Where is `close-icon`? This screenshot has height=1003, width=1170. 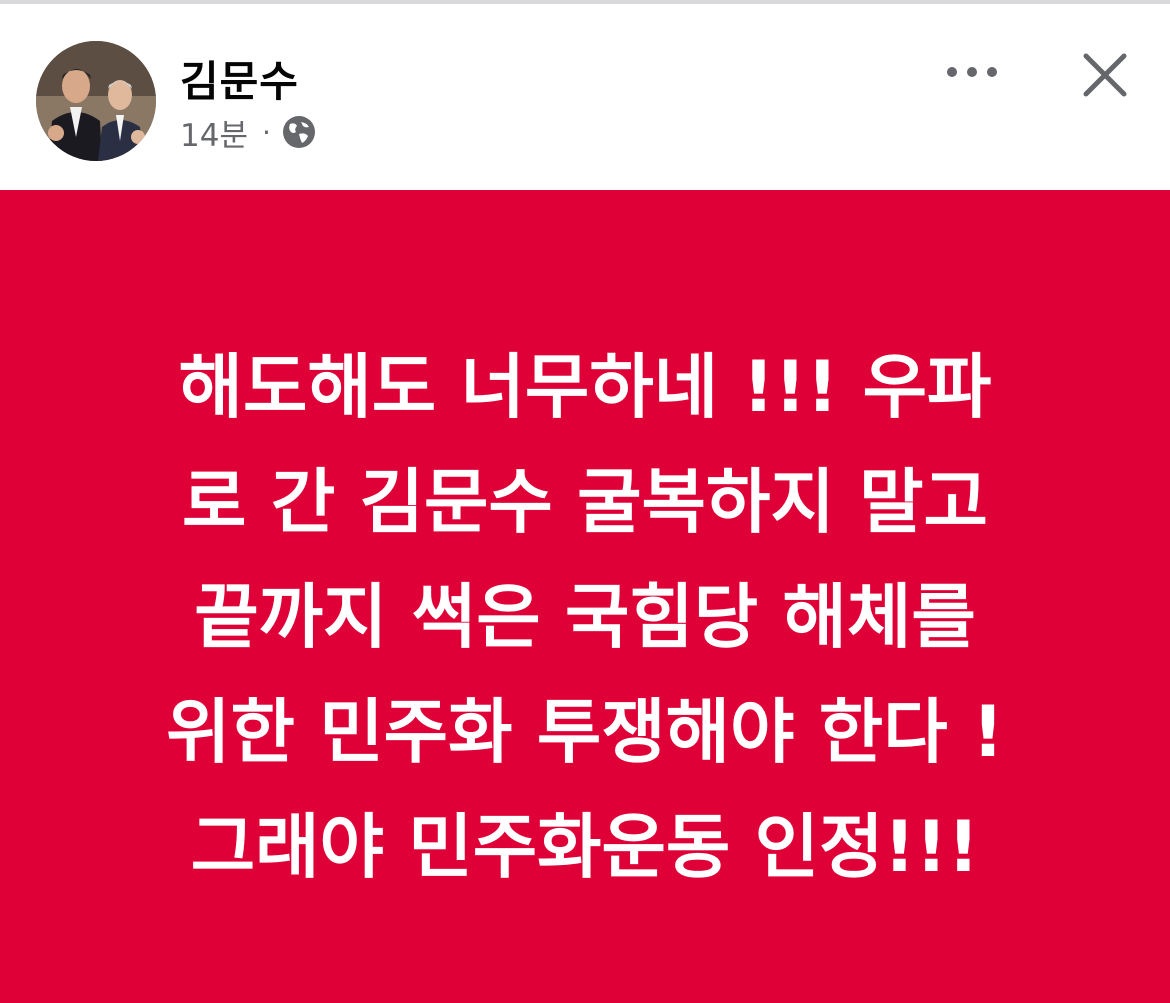
close-icon is located at coordinates (1105, 75).